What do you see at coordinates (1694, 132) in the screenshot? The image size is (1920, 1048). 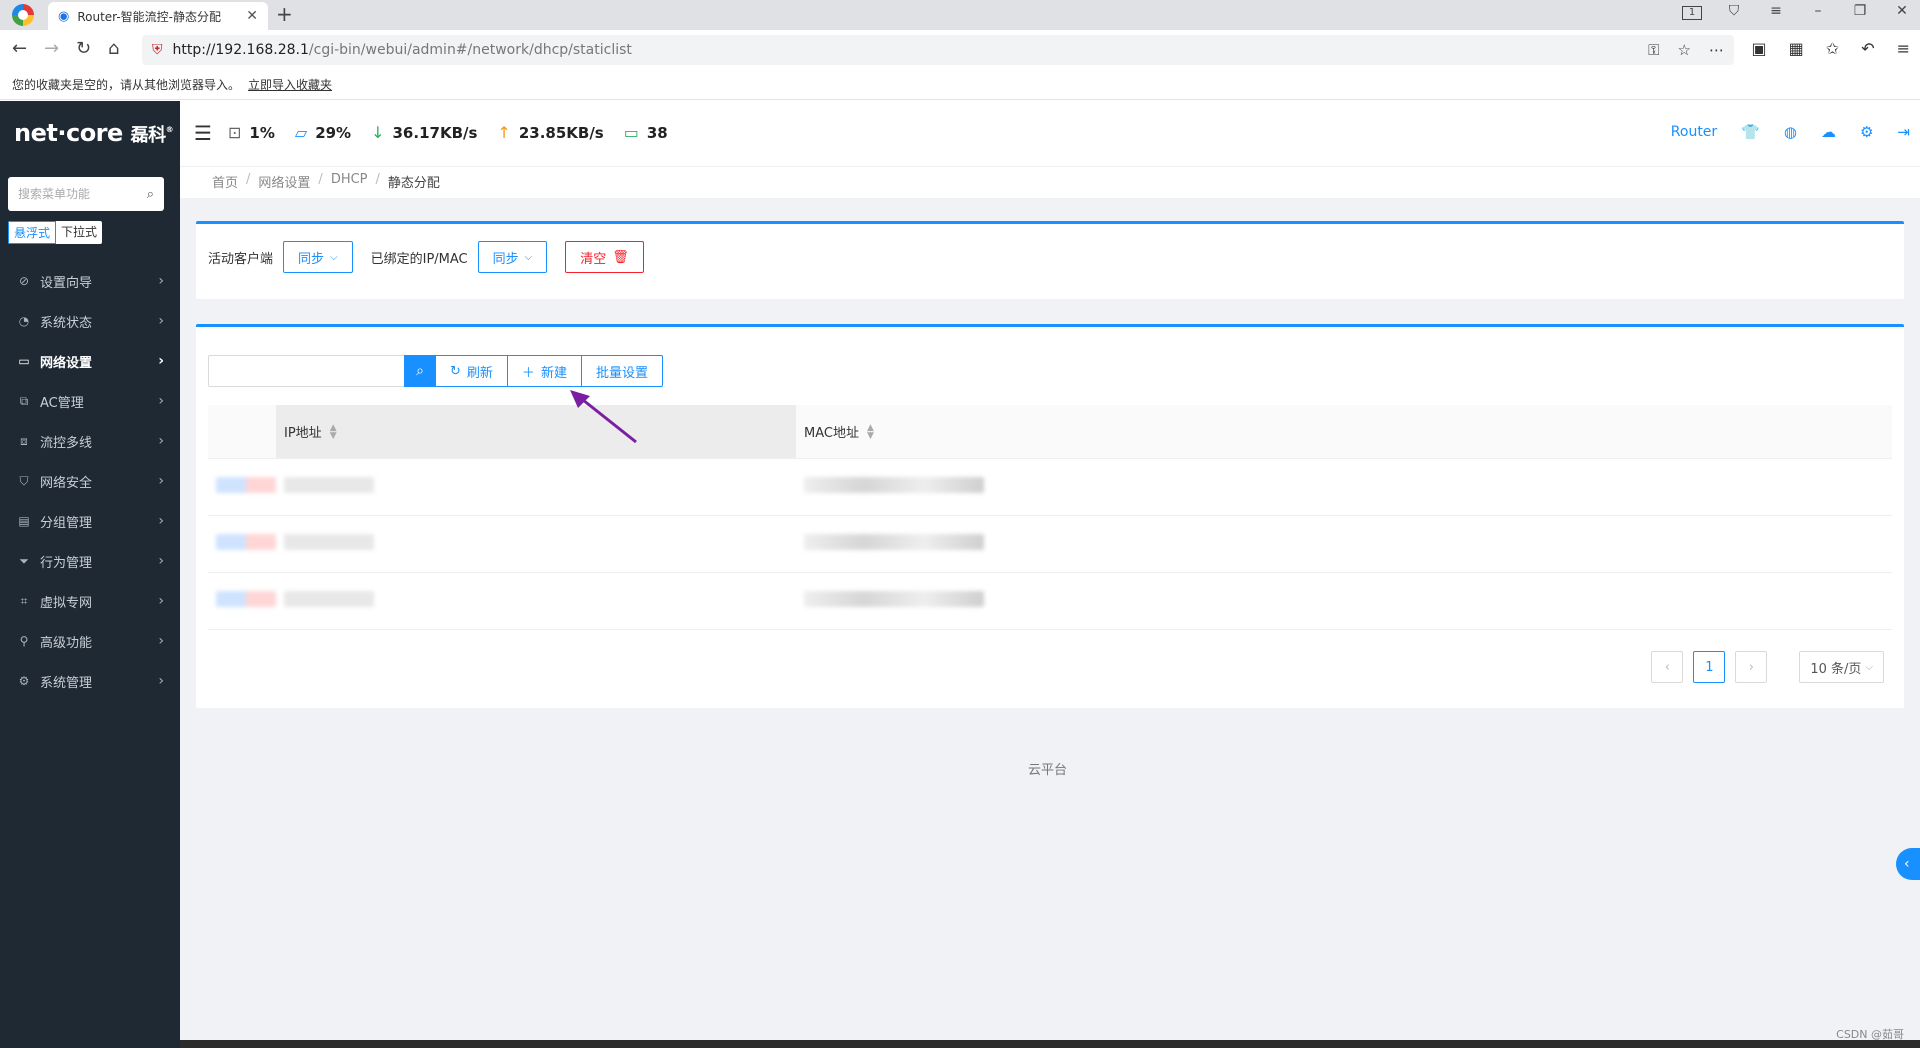 I see `router-label: Router` at bounding box center [1694, 132].